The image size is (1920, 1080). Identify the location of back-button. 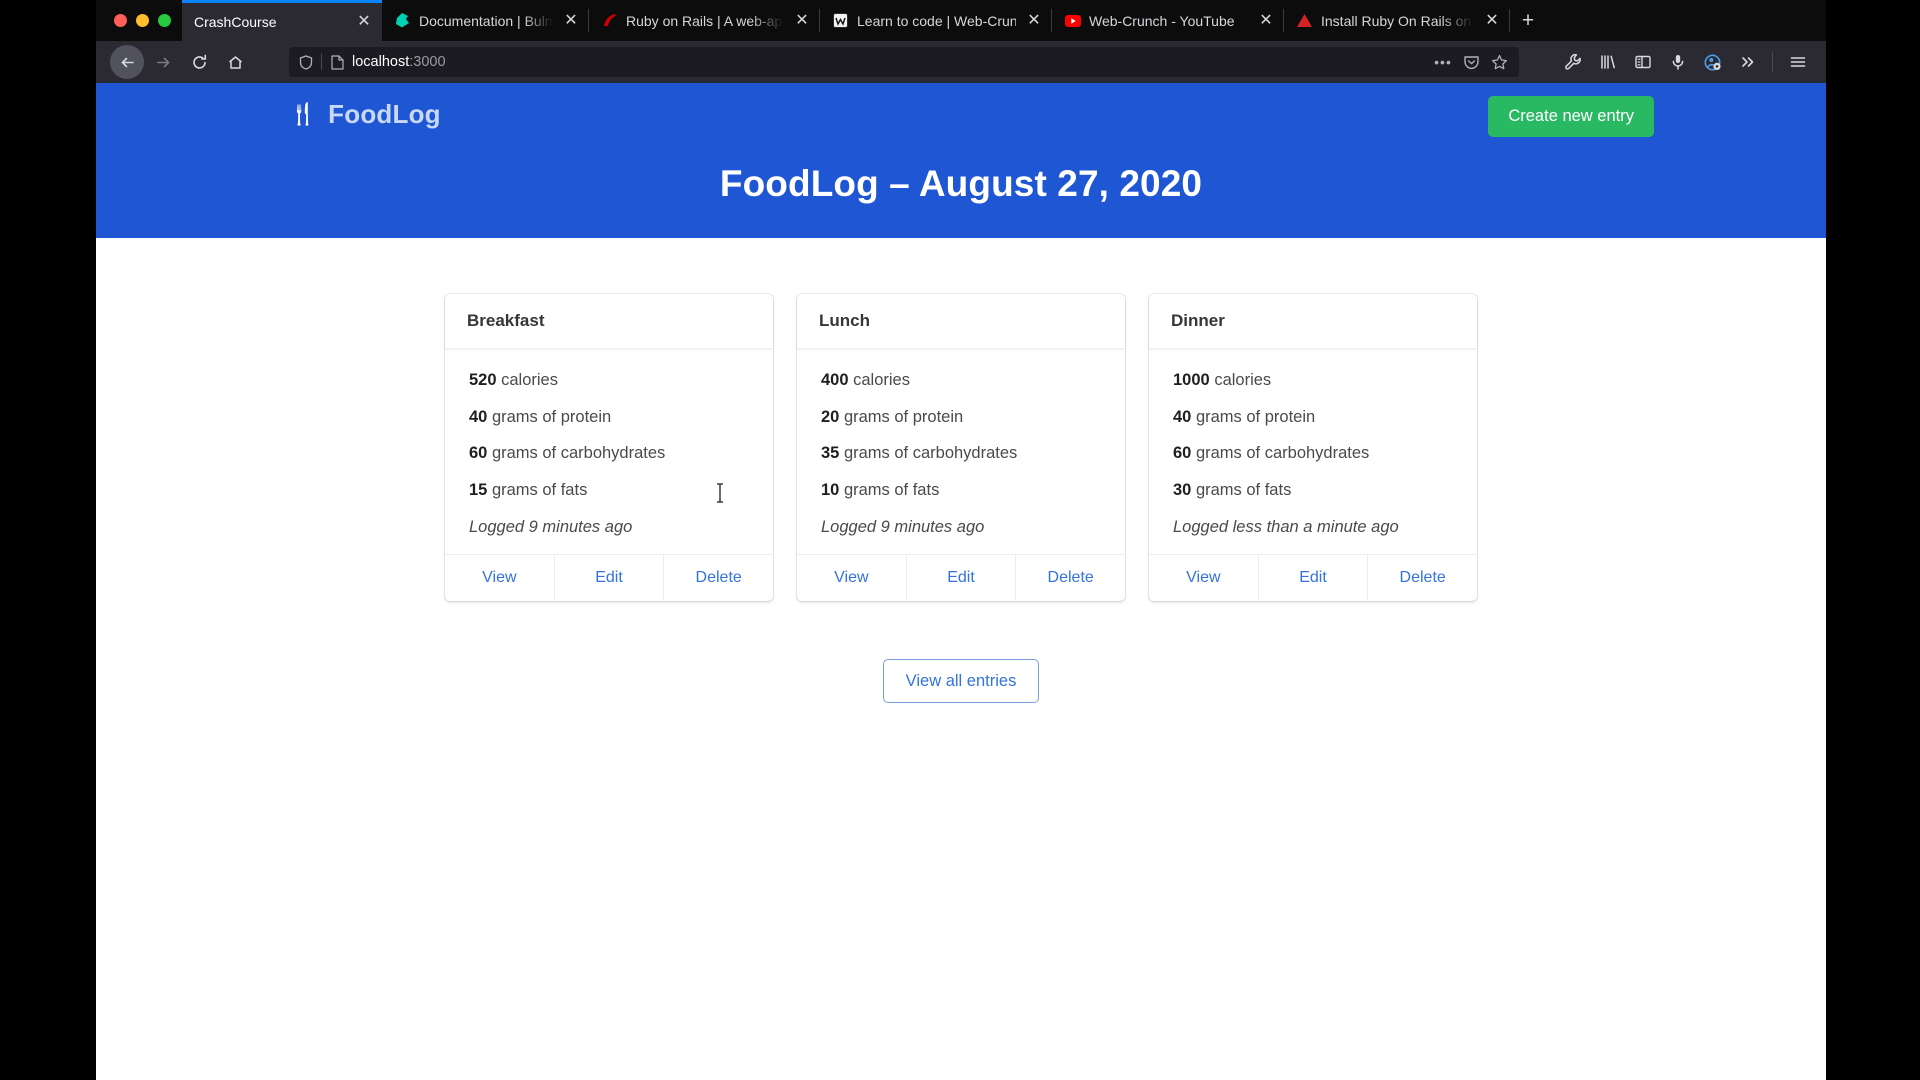
(127, 62).